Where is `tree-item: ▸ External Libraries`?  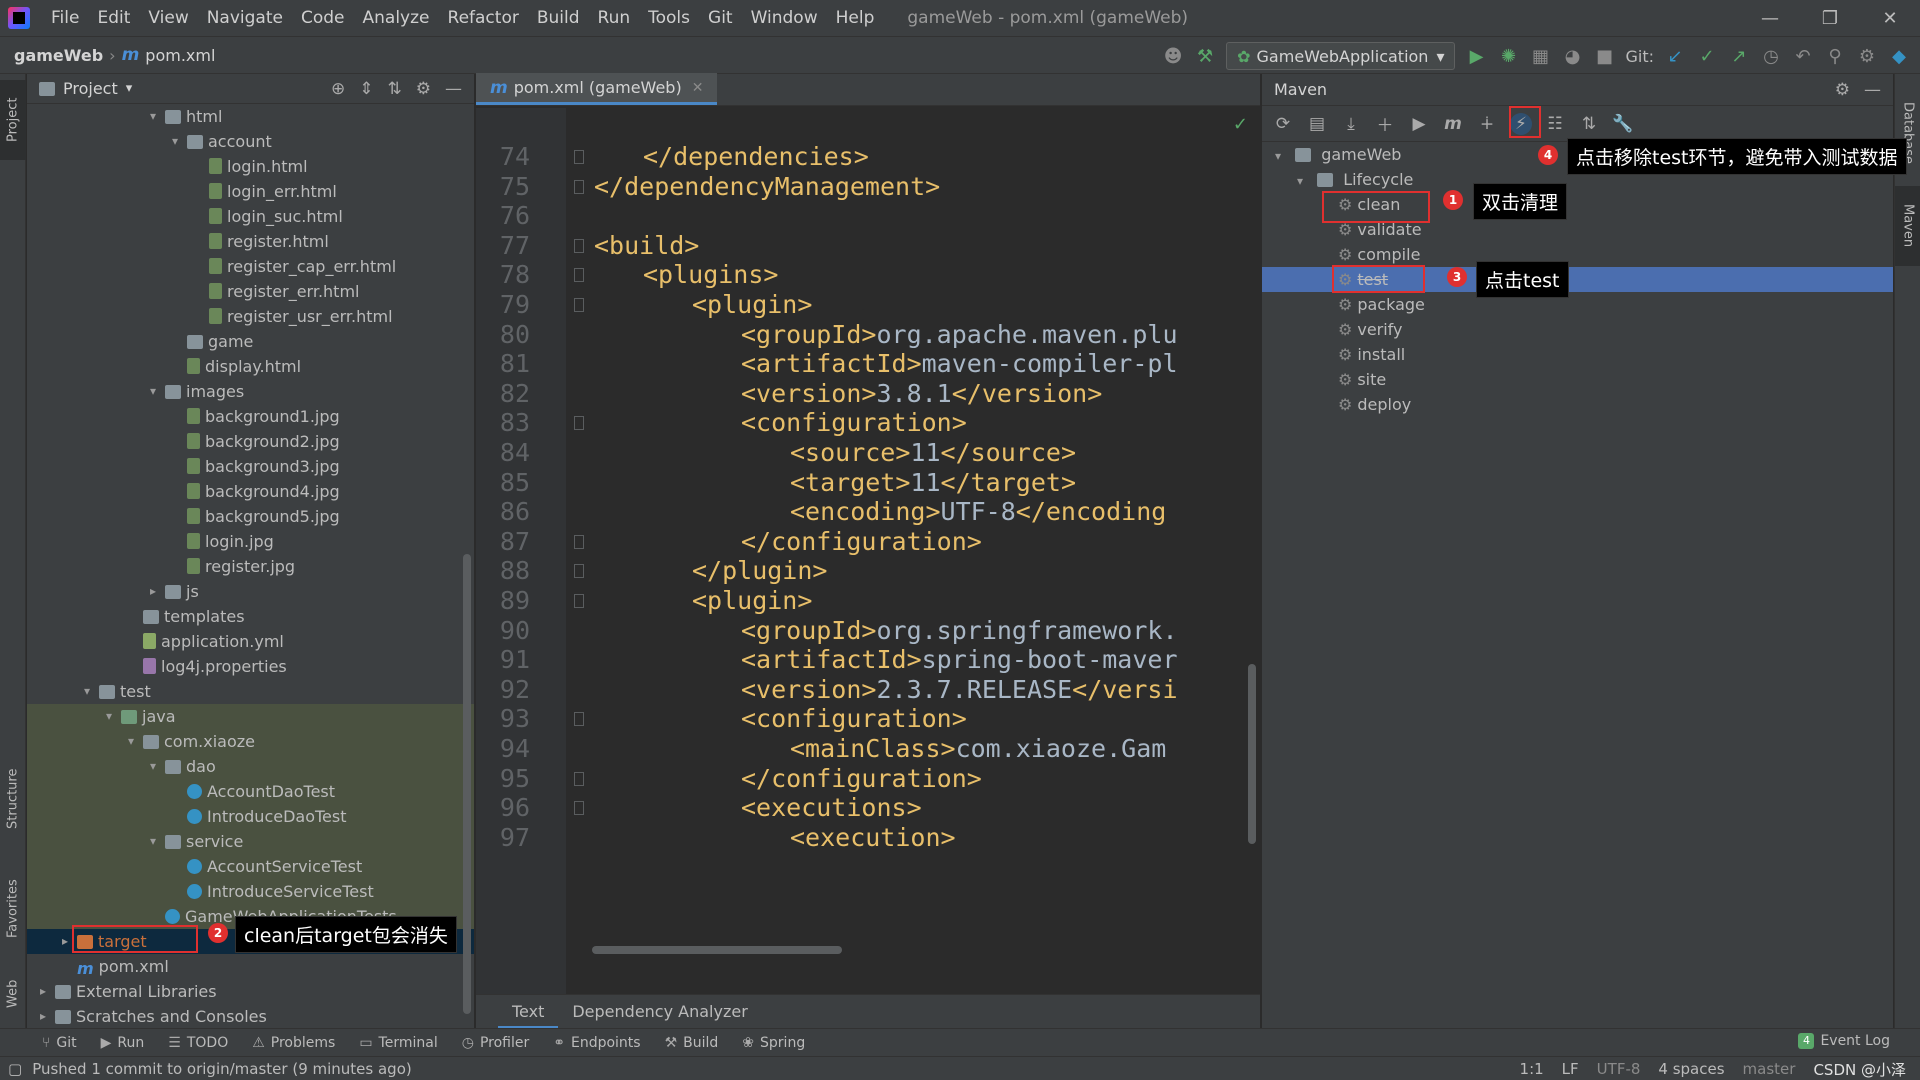 tree-item: ▸ External Libraries is located at coordinates (250, 991).